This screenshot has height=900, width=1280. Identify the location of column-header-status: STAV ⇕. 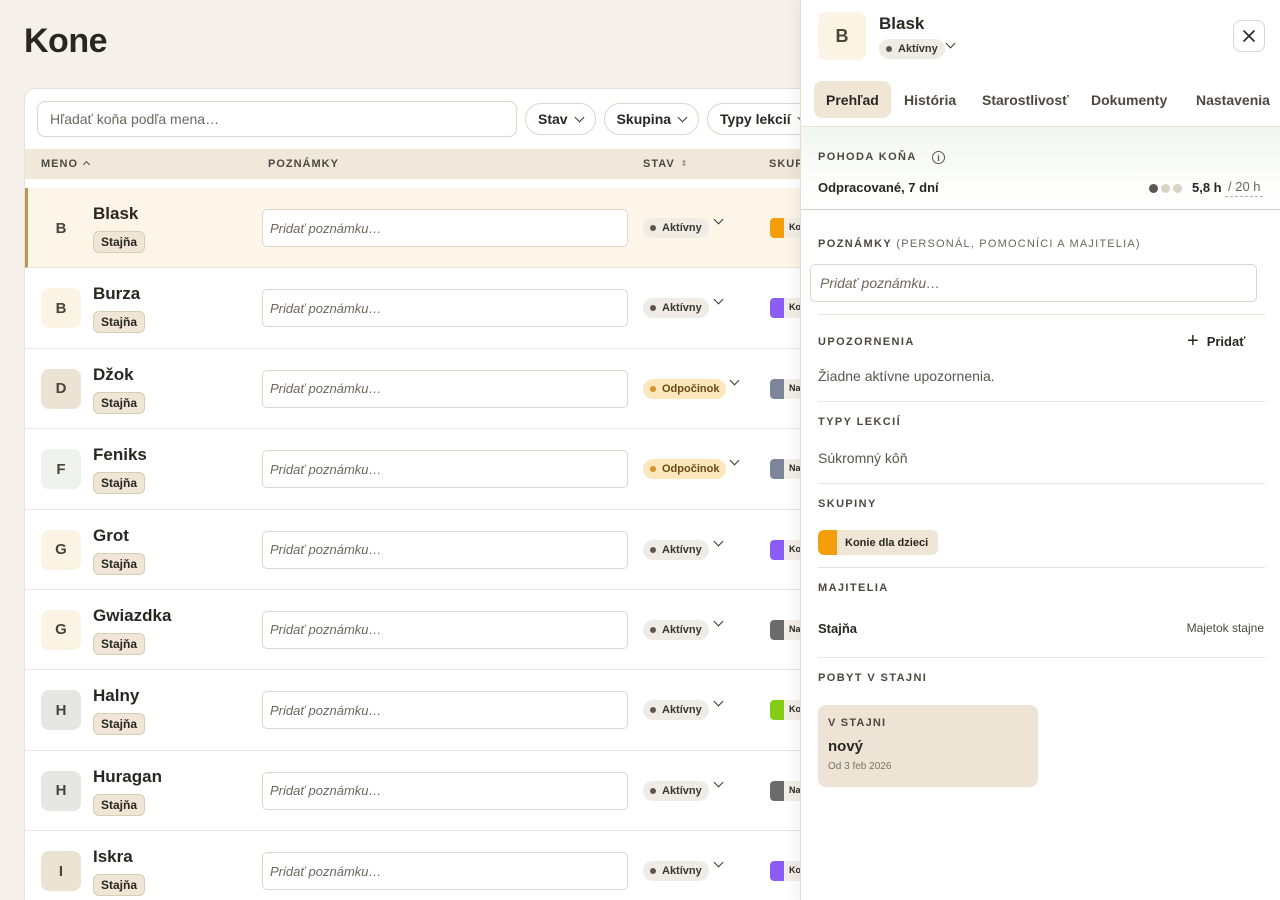
(665, 164).